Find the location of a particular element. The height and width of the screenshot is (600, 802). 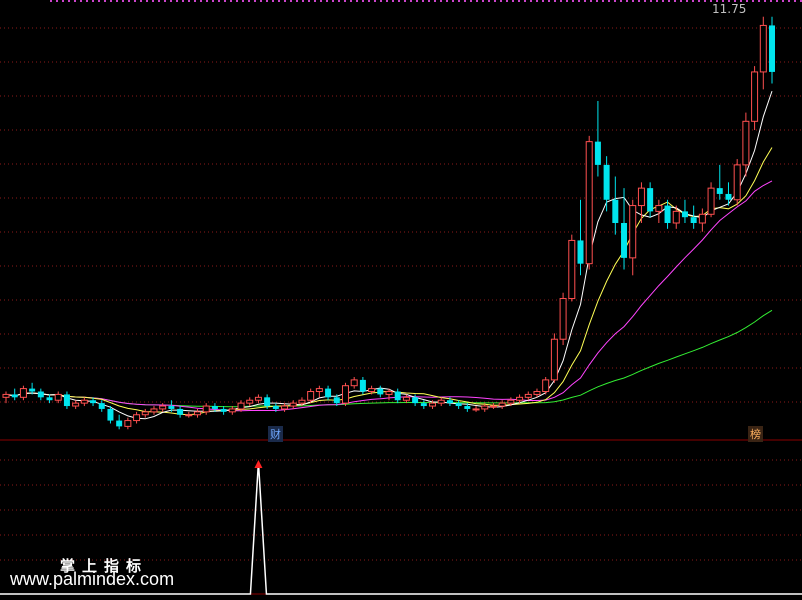

price-high-label: 11.75 is located at coordinates (729, 9).